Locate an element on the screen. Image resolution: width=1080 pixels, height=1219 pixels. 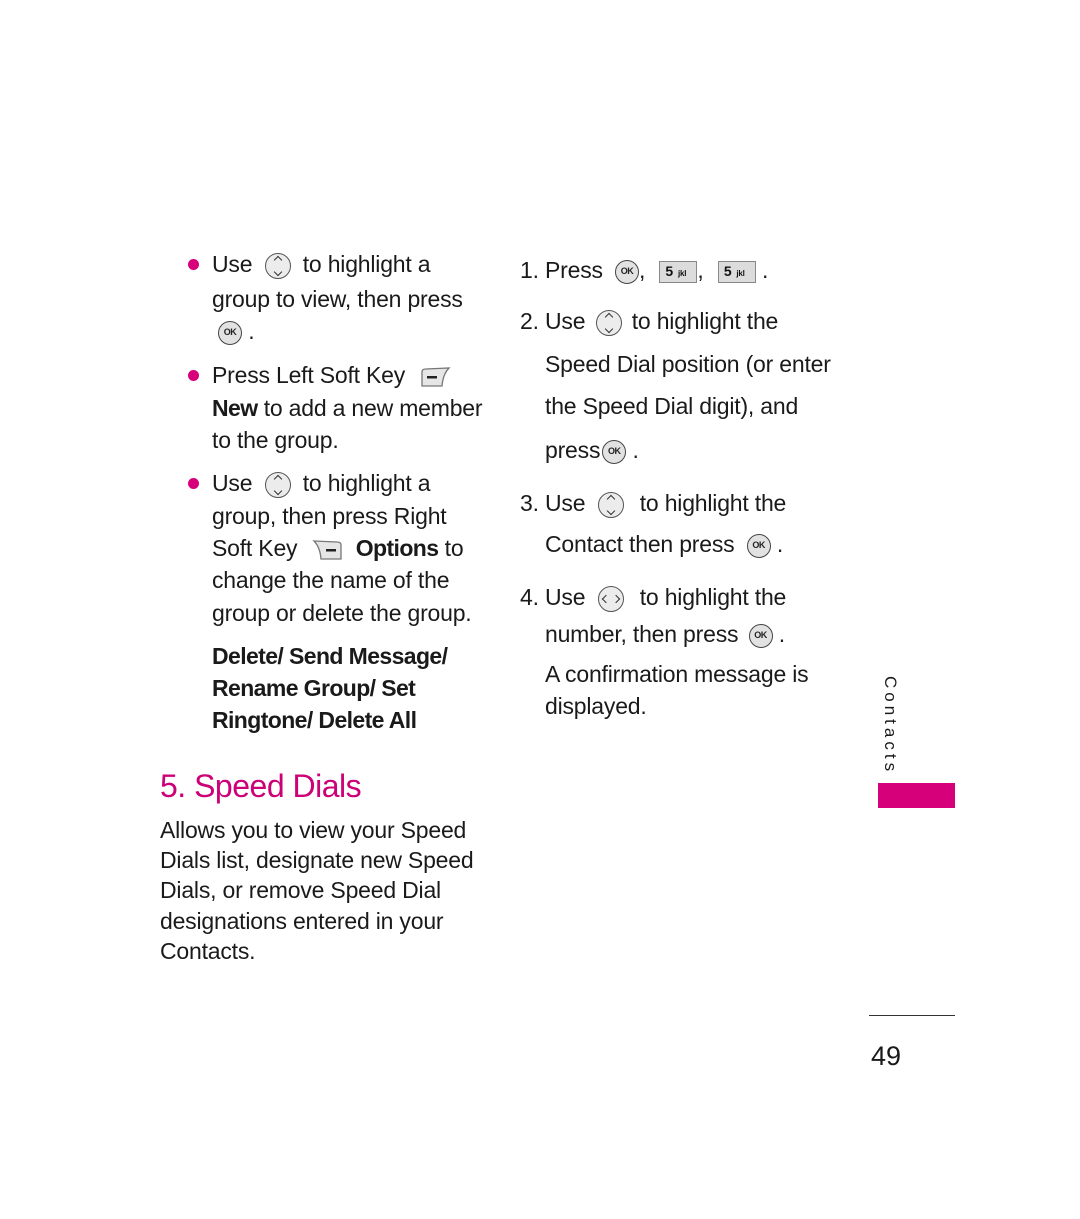
step-4-line-2: number, then press OK . is located at coordinates (665, 634).